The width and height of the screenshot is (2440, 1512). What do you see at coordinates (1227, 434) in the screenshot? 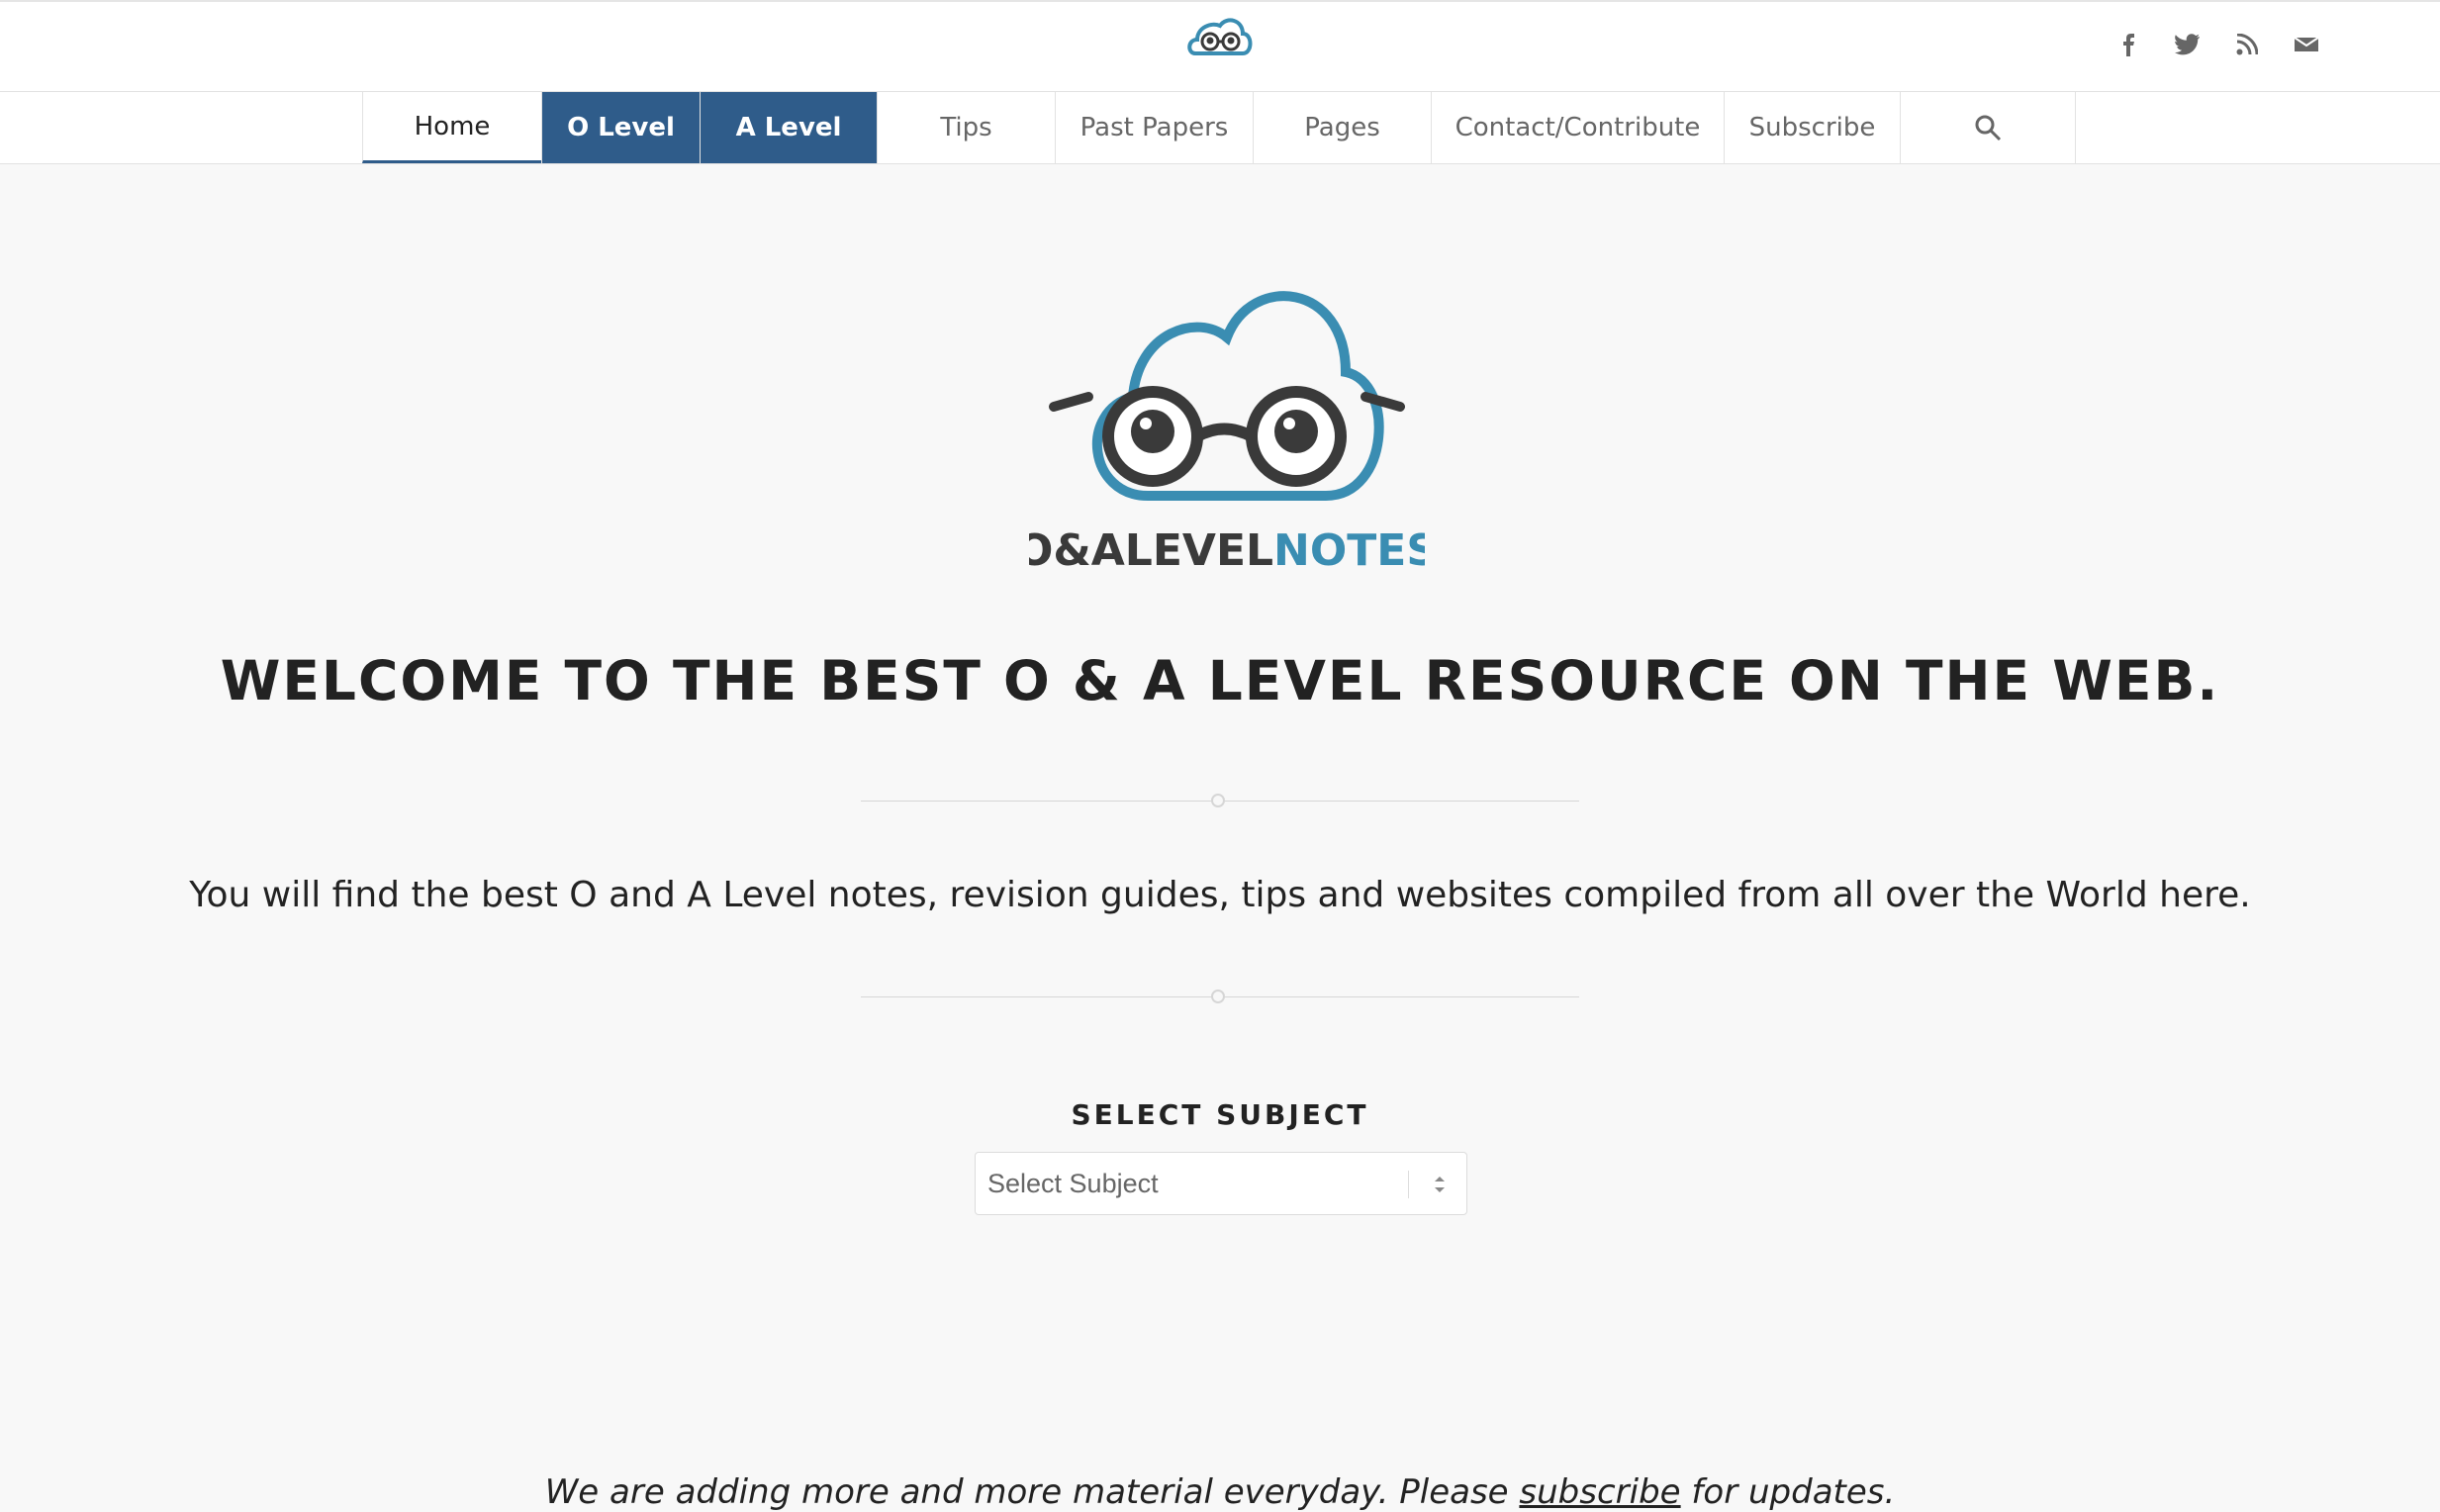
I see `cloud-glasses-logo-icon: O&ALEVELNOTES` at bounding box center [1227, 434].